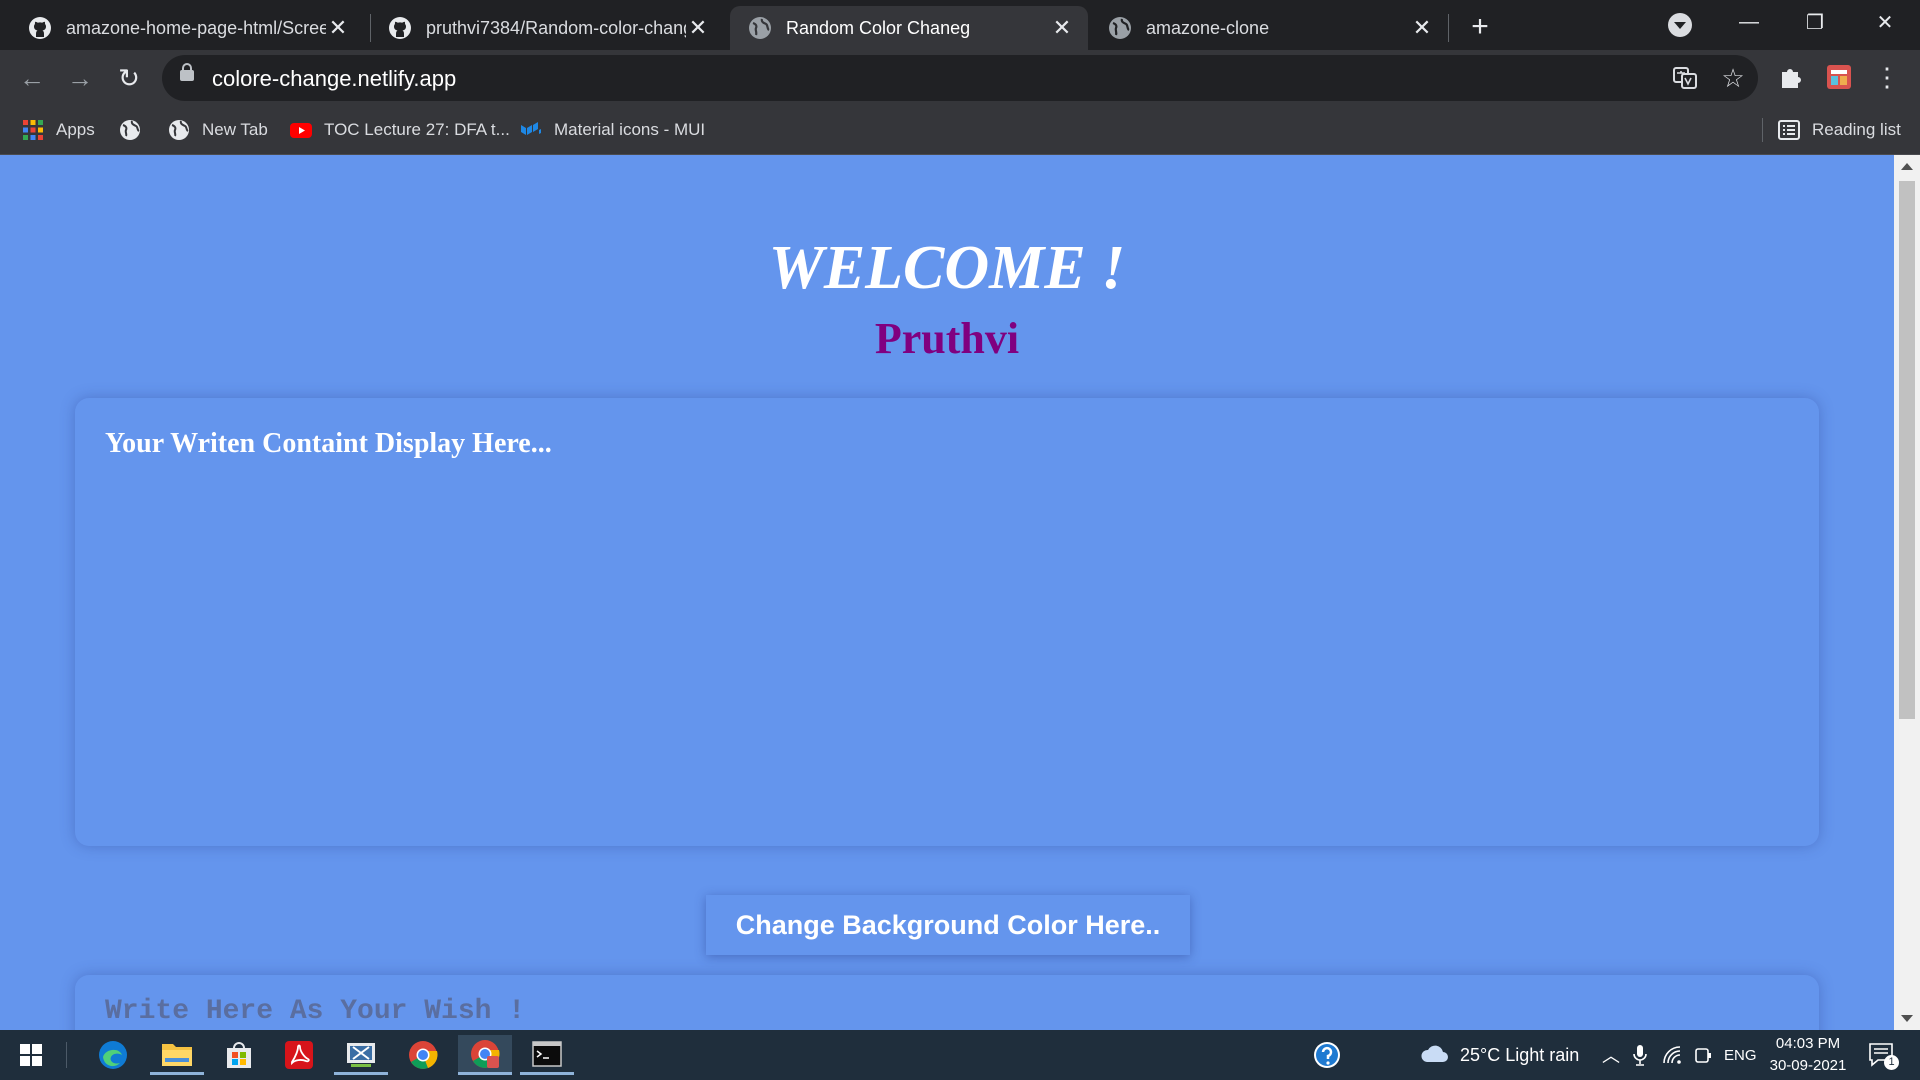  I want to click on taskbar-snipping-tool, so click(361, 1055).